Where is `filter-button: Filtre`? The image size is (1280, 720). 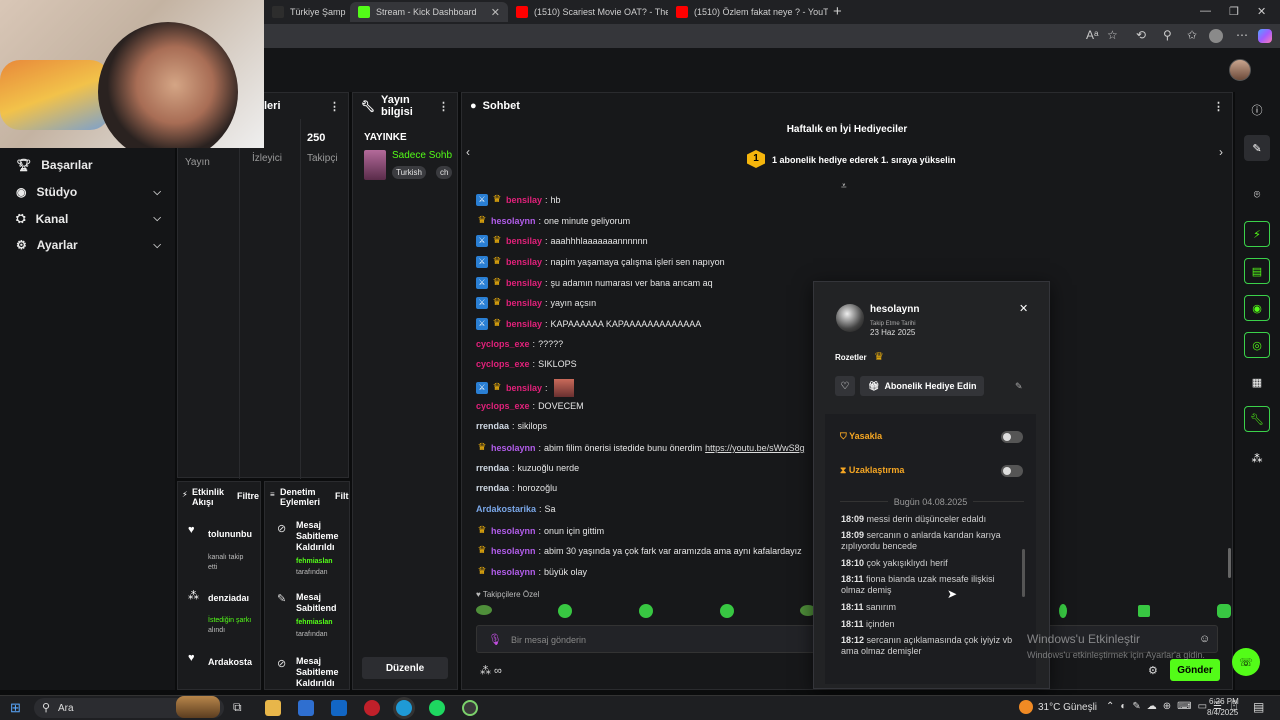
filter-button: Filtre is located at coordinates (248, 496).